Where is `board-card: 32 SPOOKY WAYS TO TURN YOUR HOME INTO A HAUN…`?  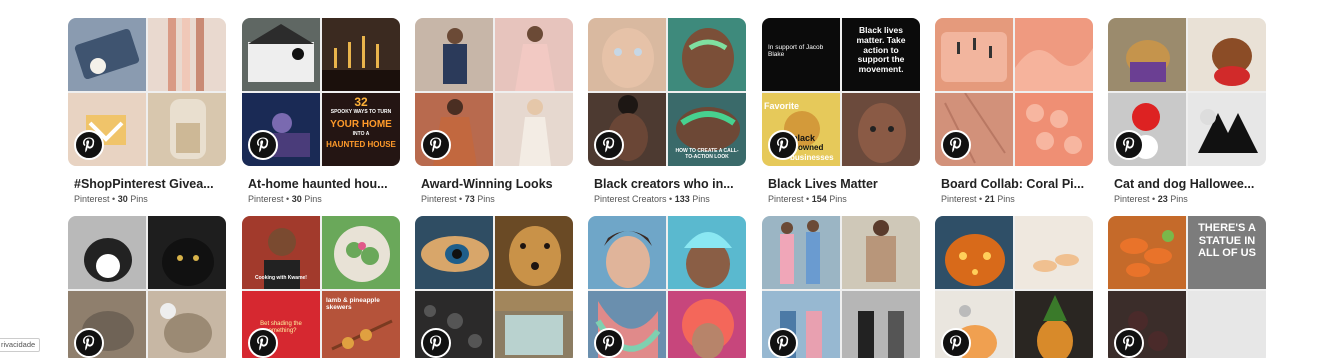
board-card: 32 SPOOKY WAYS TO TURN YOUR HOME INTO A HAUN… is located at coordinates (321, 111).